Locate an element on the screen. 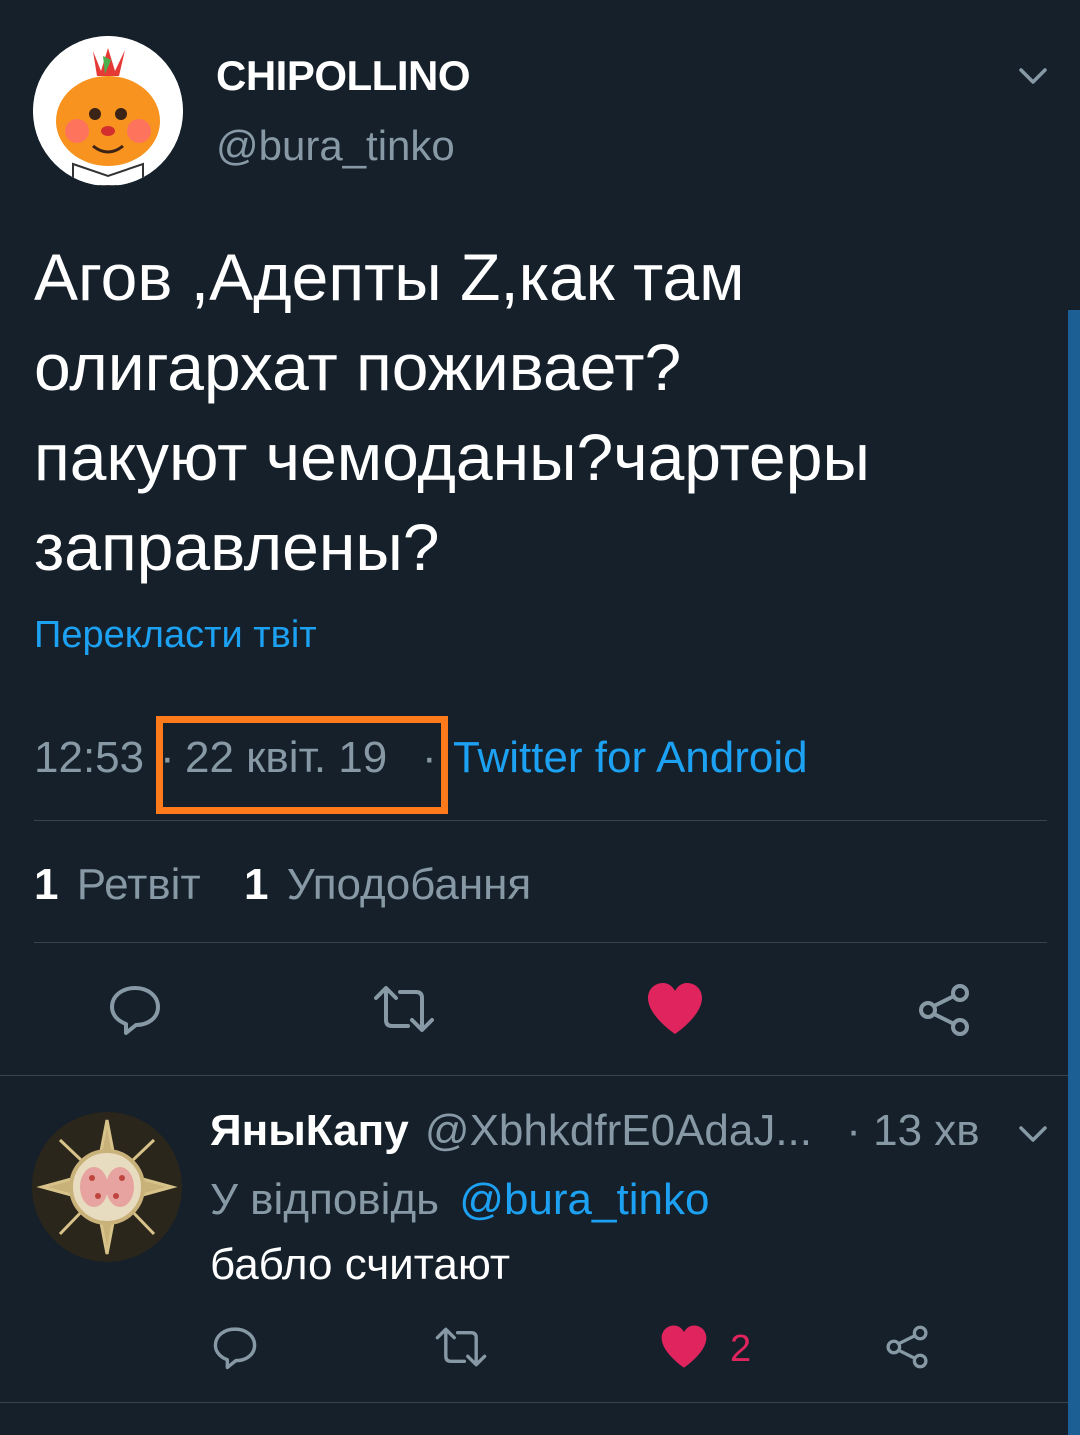 Image resolution: width=1080 pixels, height=1435 pixels. like-count: 1 is located at coordinates (256, 884).